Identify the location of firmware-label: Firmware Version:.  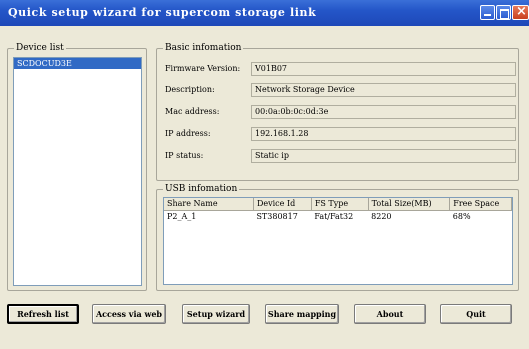
(203, 68).